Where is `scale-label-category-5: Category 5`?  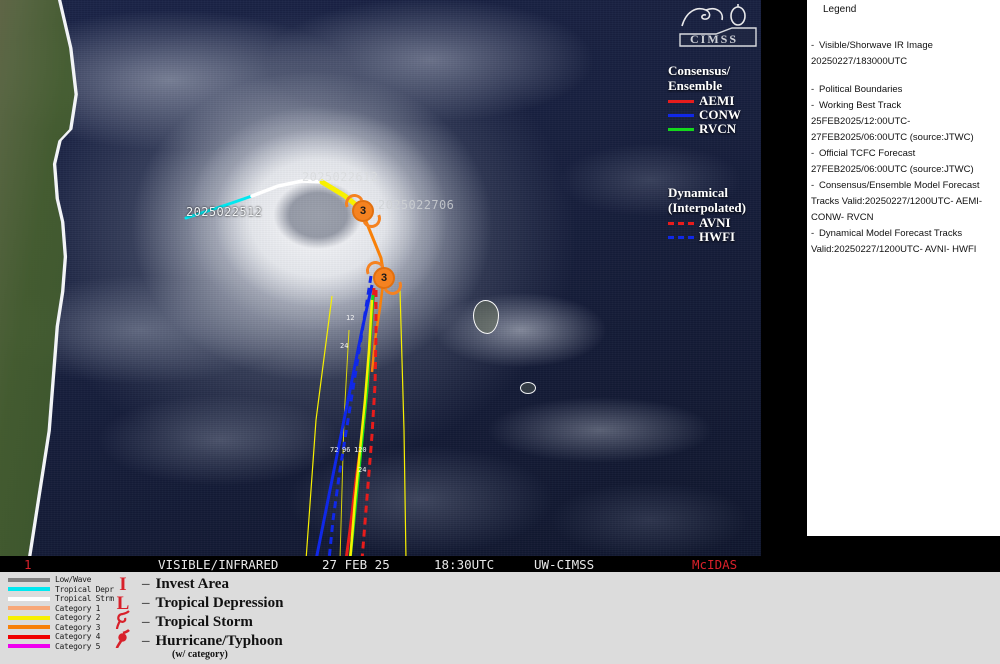 scale-label-category-5: Category 5 is located at coordinates (78, 646).